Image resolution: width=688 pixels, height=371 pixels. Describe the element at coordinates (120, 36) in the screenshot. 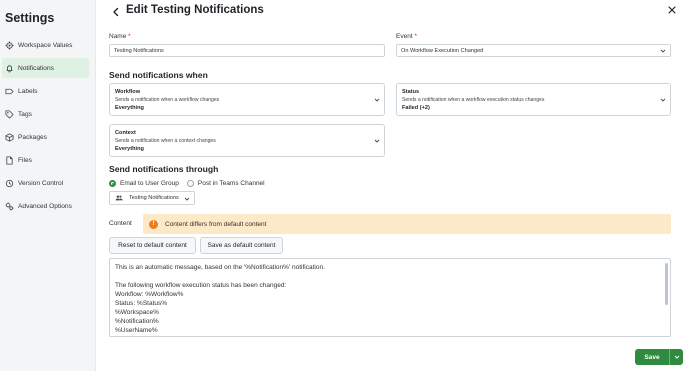

I see `name-label: Name *` at that location.